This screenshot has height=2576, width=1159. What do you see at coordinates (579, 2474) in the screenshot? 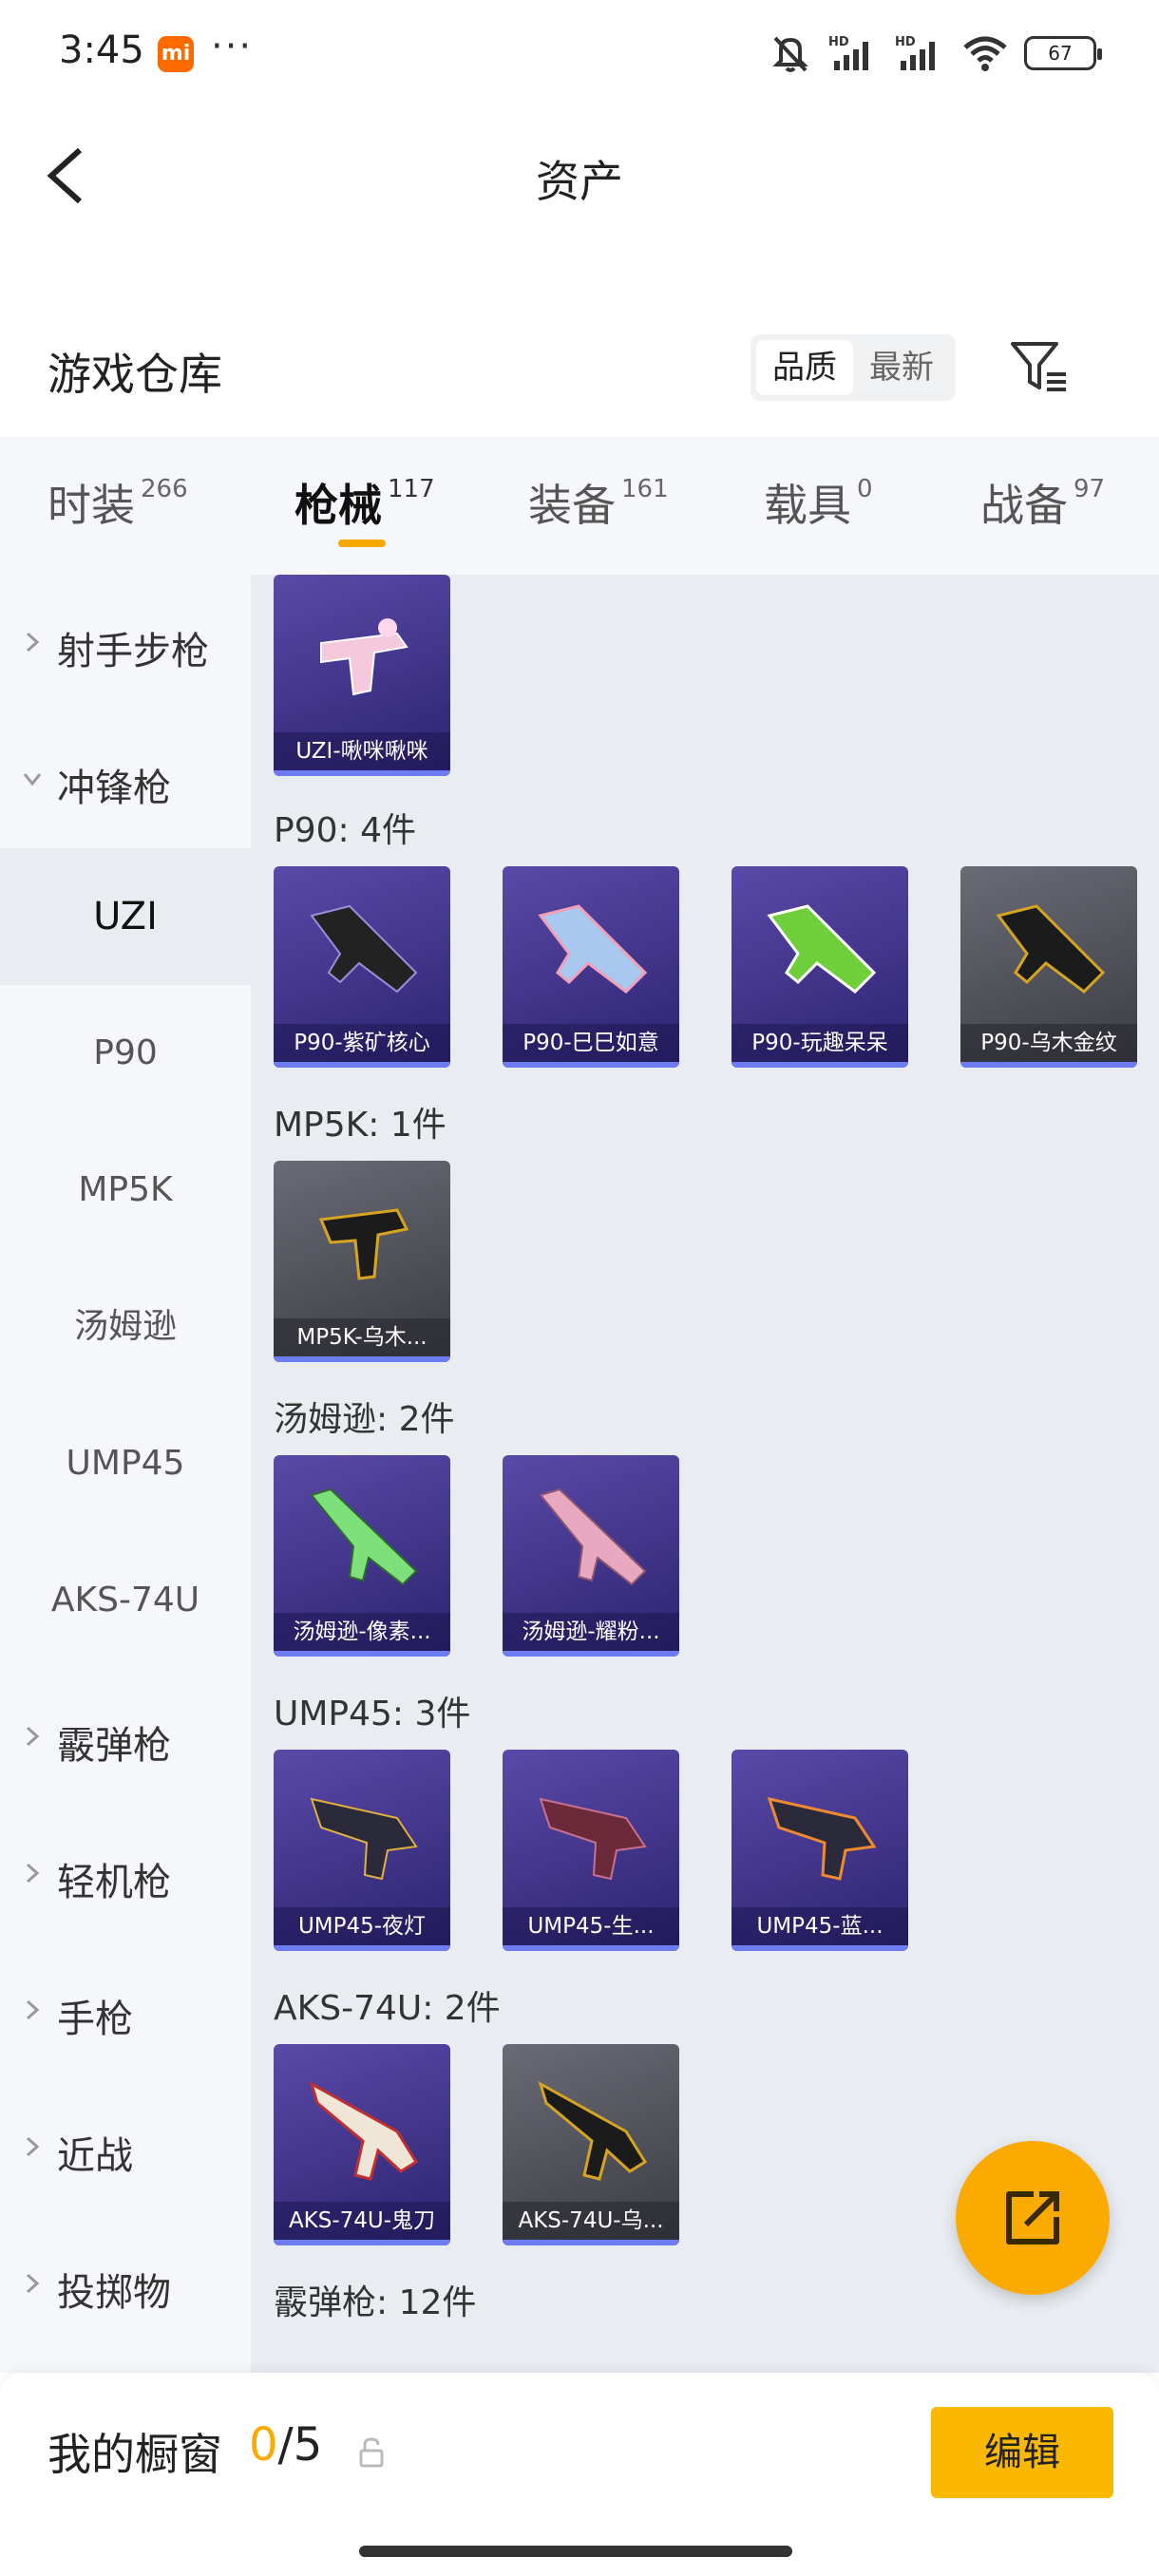
I see `bottom-bar: 我的橱窗 0/5 编辑` at bounding box center [579, 2474].